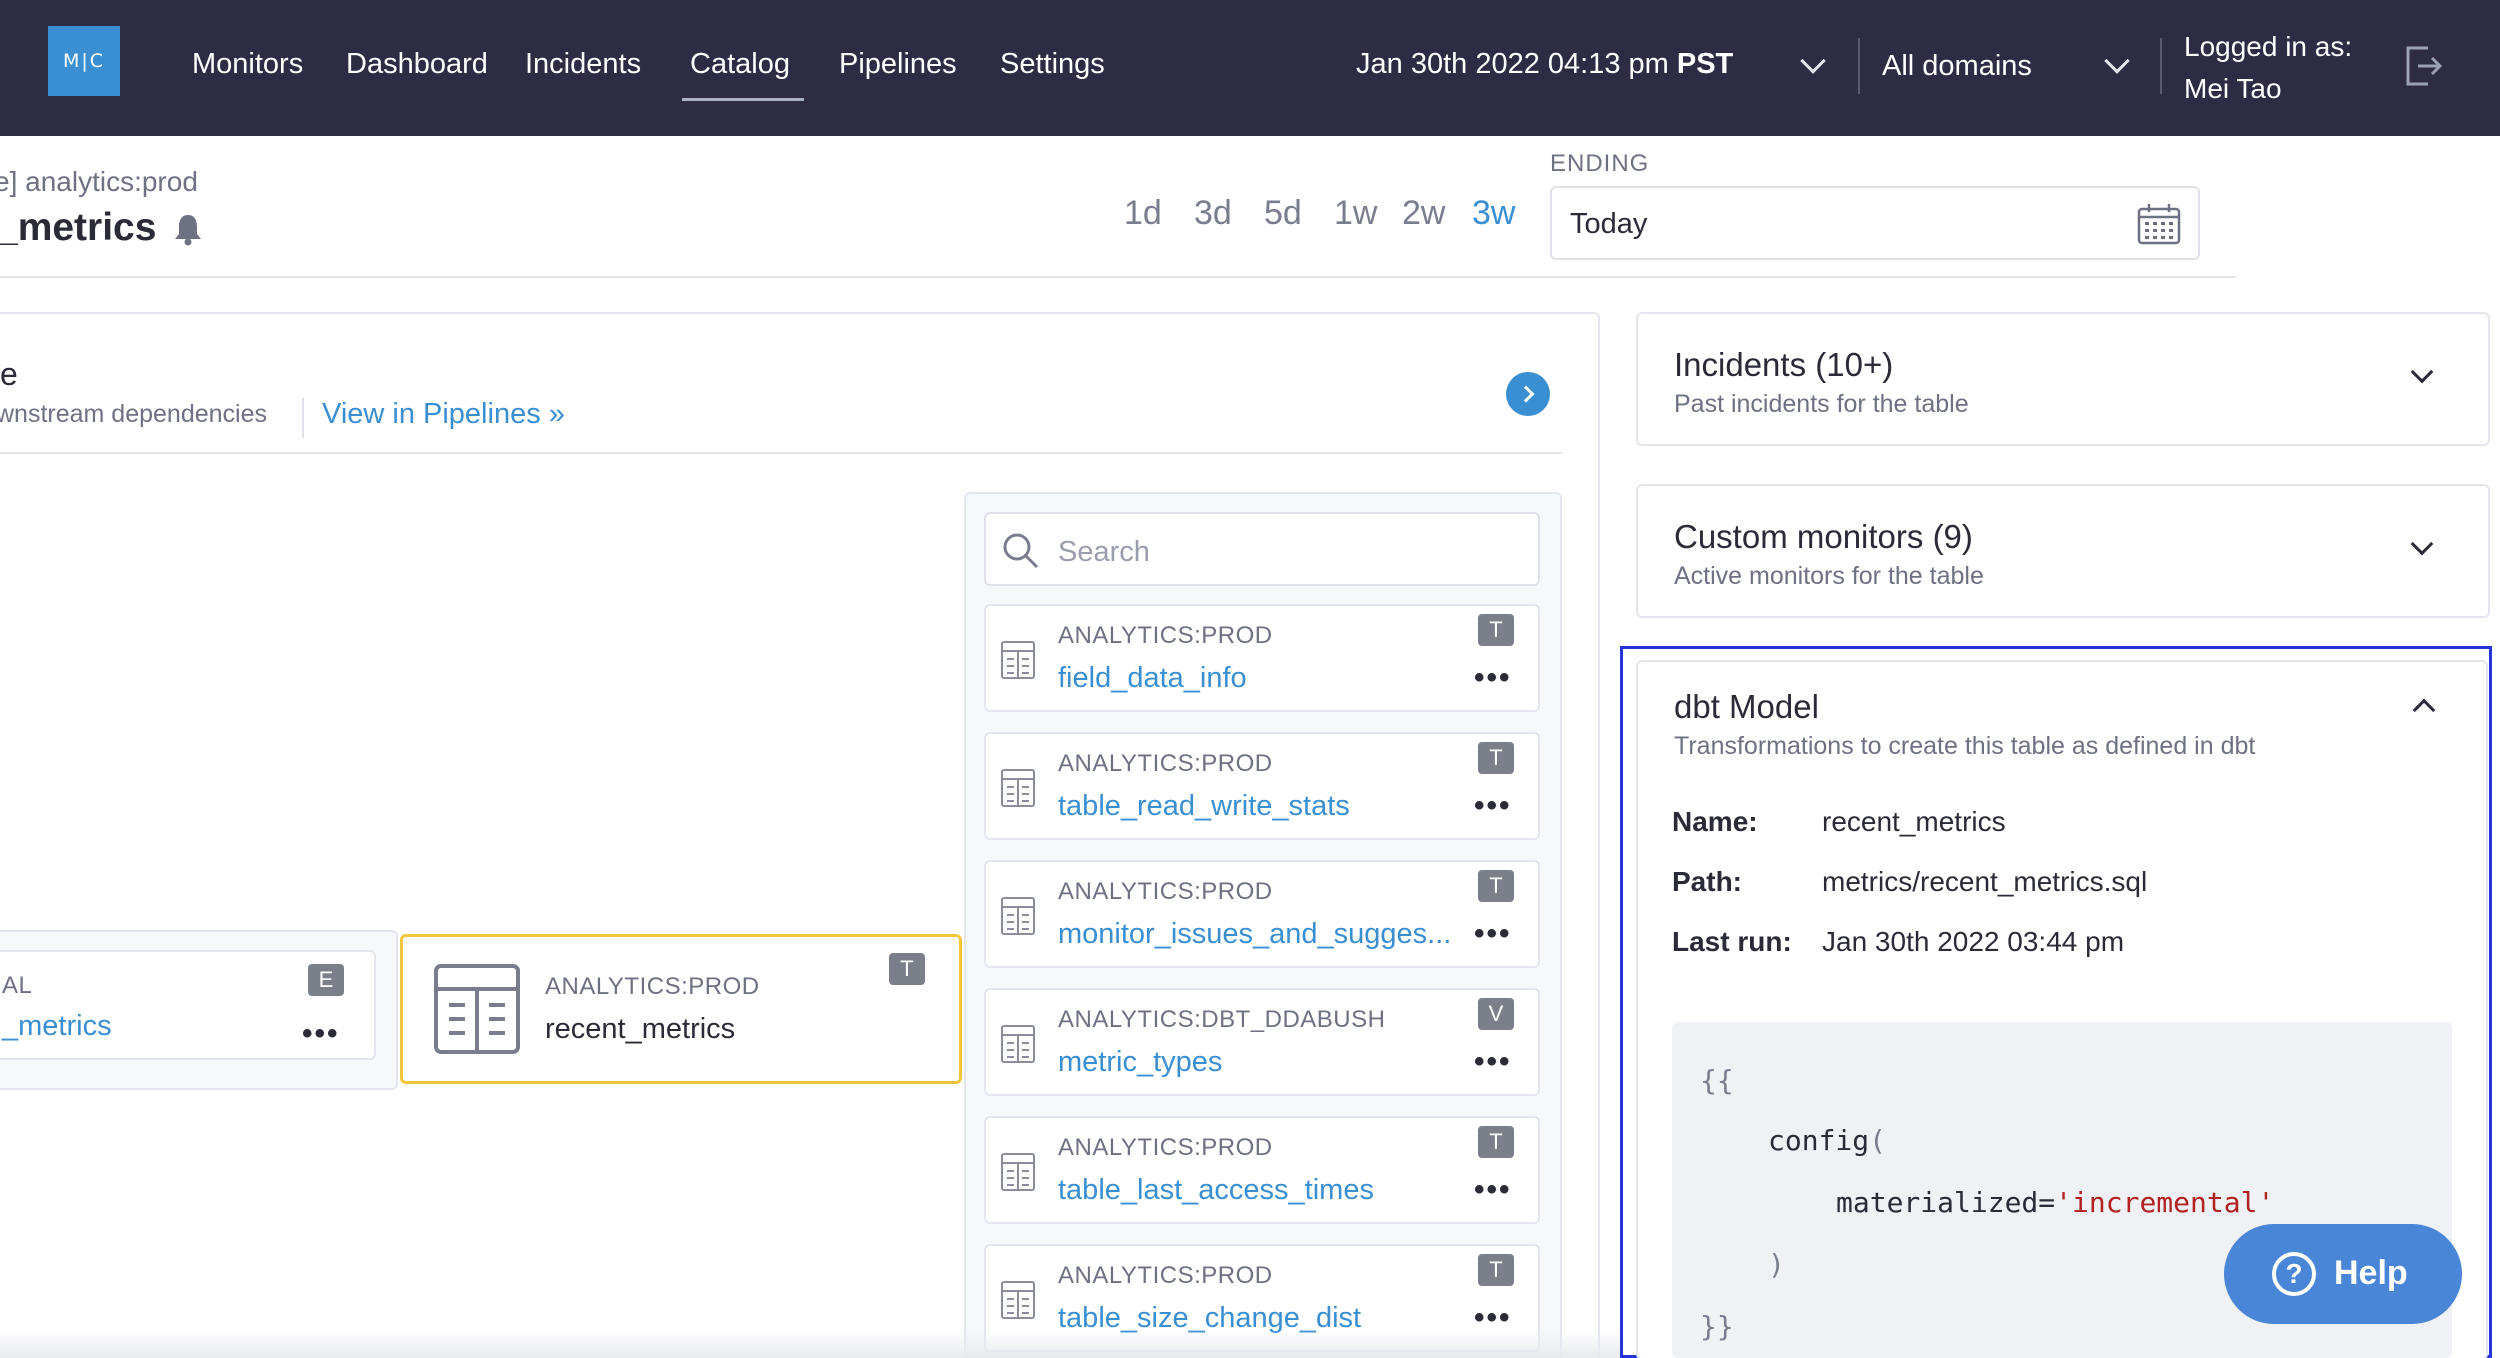 This screenshot has height=1358, width=2500. Describe the element at coordinates (810, 1344) in the screenshot. I see `scroll-shadow` at that location.